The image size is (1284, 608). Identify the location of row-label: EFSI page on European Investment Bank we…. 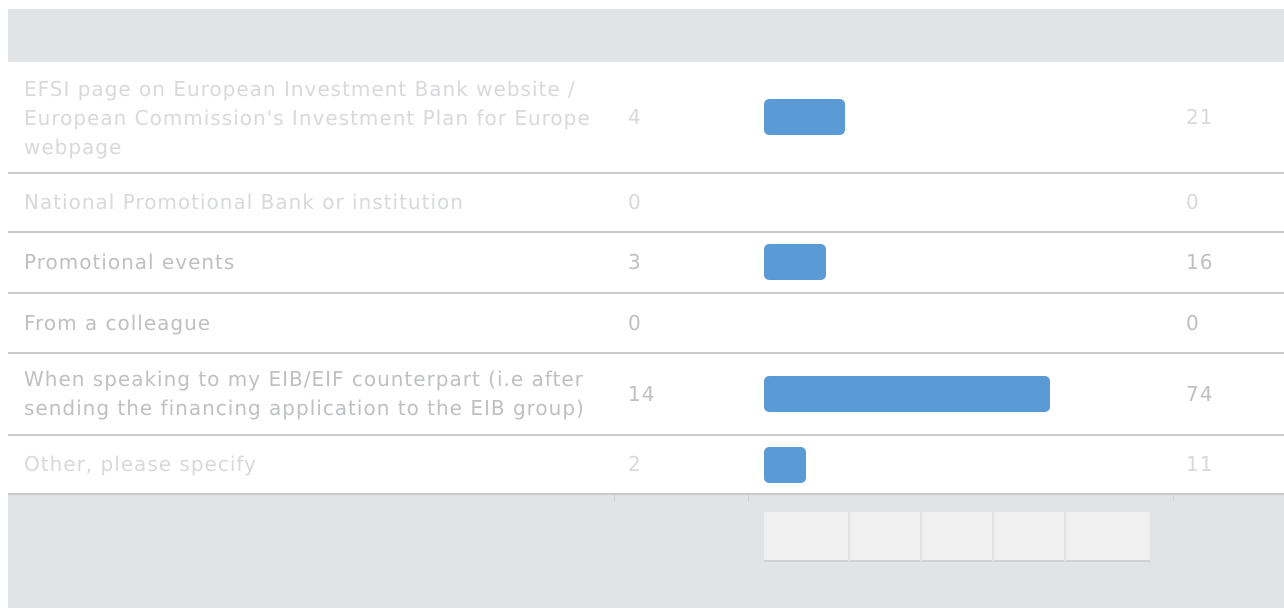
(307, 118).